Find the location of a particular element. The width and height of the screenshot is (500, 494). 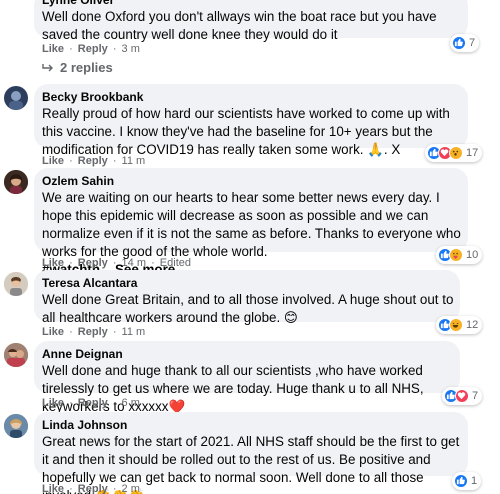

care-reaction-icon is located at coordinates (456, 255).